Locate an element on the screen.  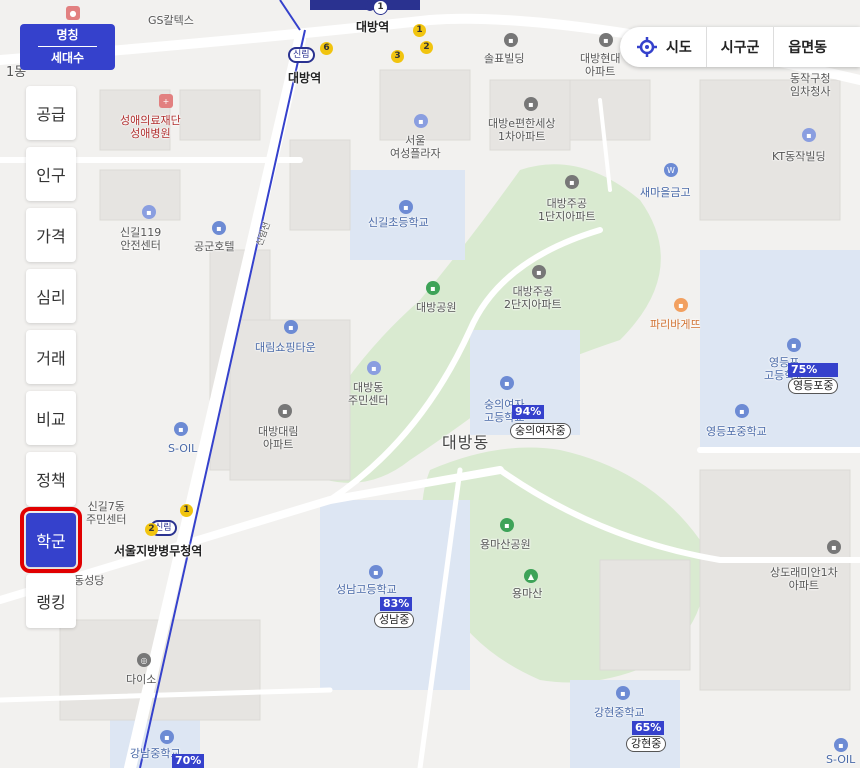
school-icon-soongui: ▪ is located at coordinates (507, 383).